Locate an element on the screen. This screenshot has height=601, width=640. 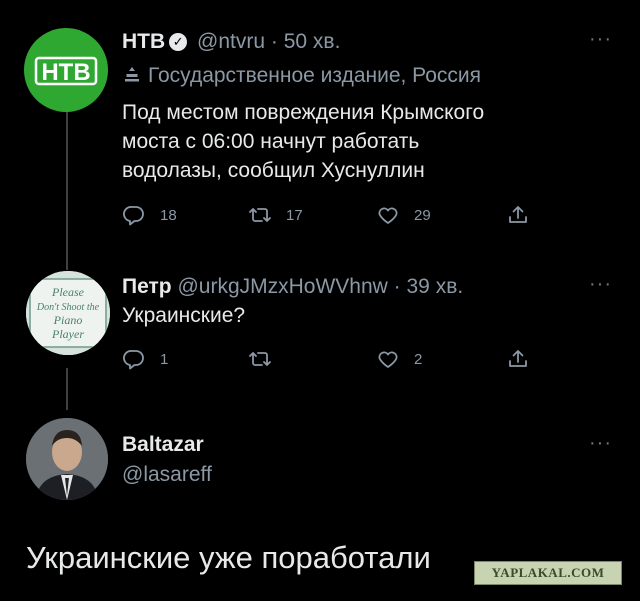
tweet-header: НТВ ✓ @ntvru · 50 хв. is located at coordinates (231, 42).